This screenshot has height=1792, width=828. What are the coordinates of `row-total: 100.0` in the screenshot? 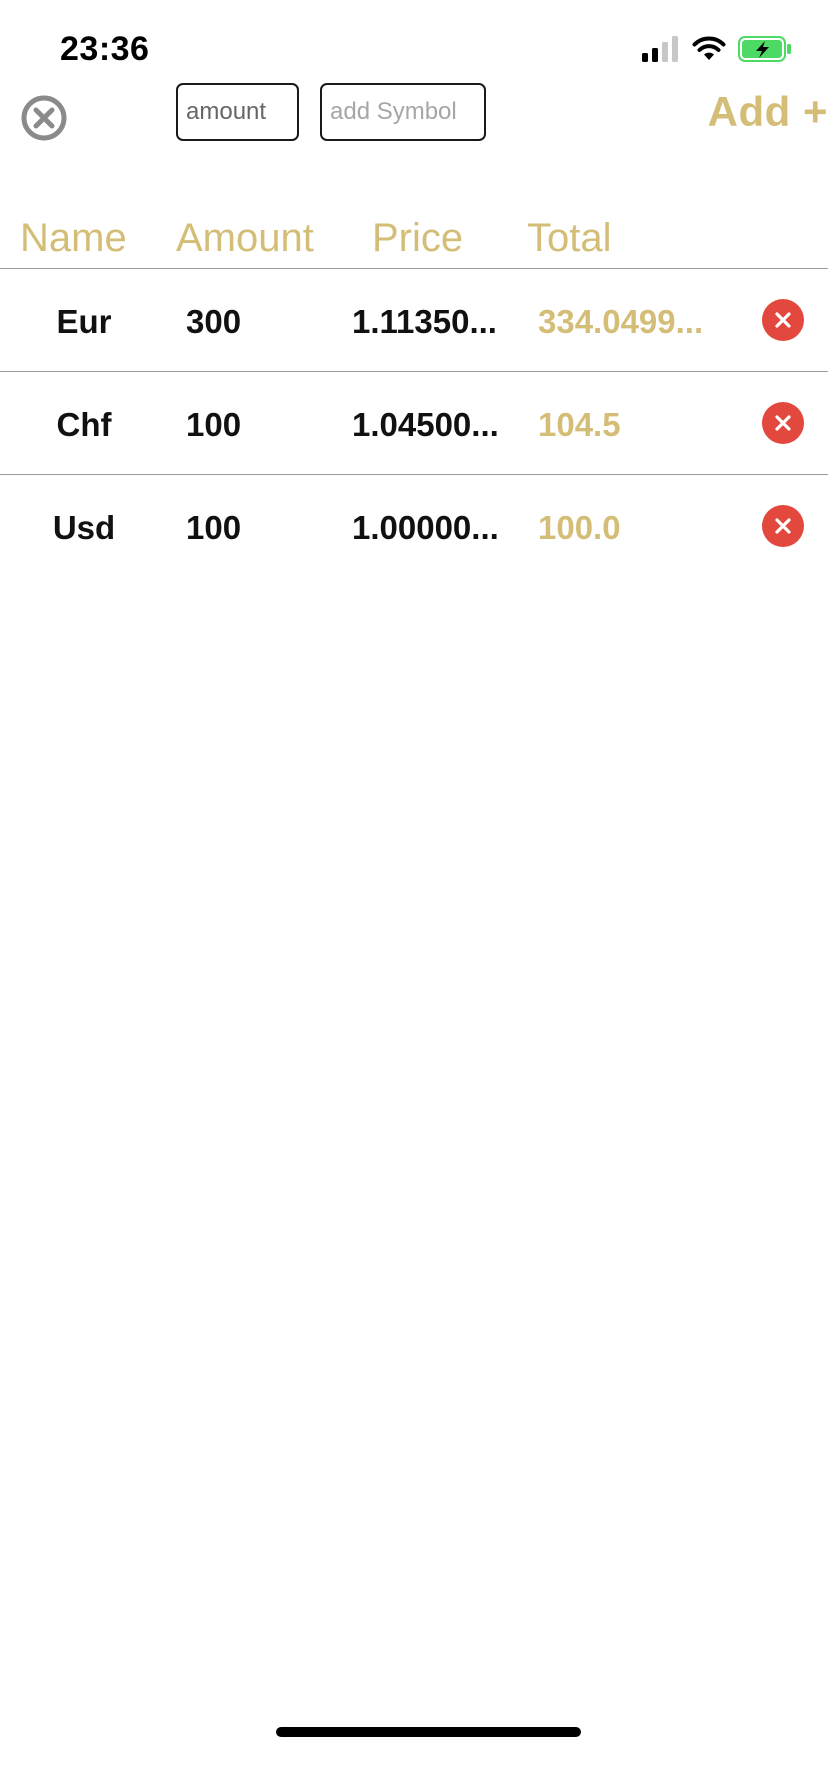 It's located at (579, 527).